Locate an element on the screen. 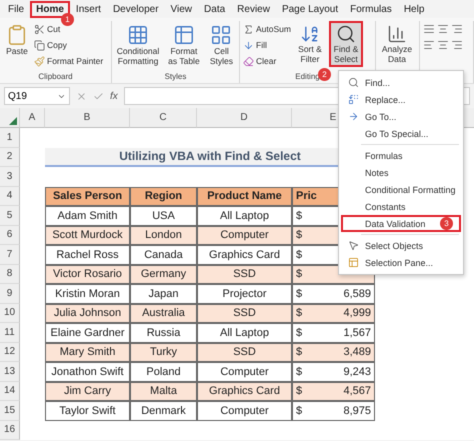 This screenshot has height=441, width=474. styles-button: Cell Styles is located at coordinates (221, 45).